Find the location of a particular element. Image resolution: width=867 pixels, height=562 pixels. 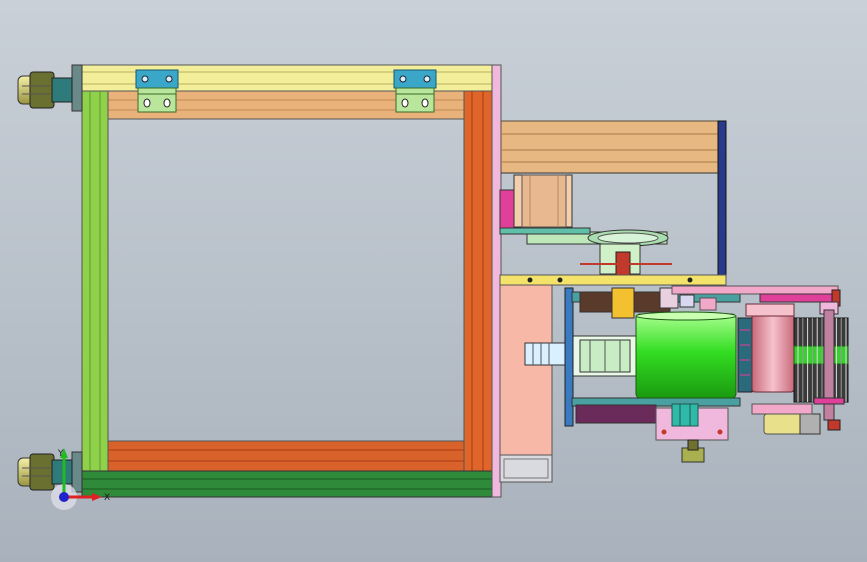

mount-plate is located at coordinates (526, 383).